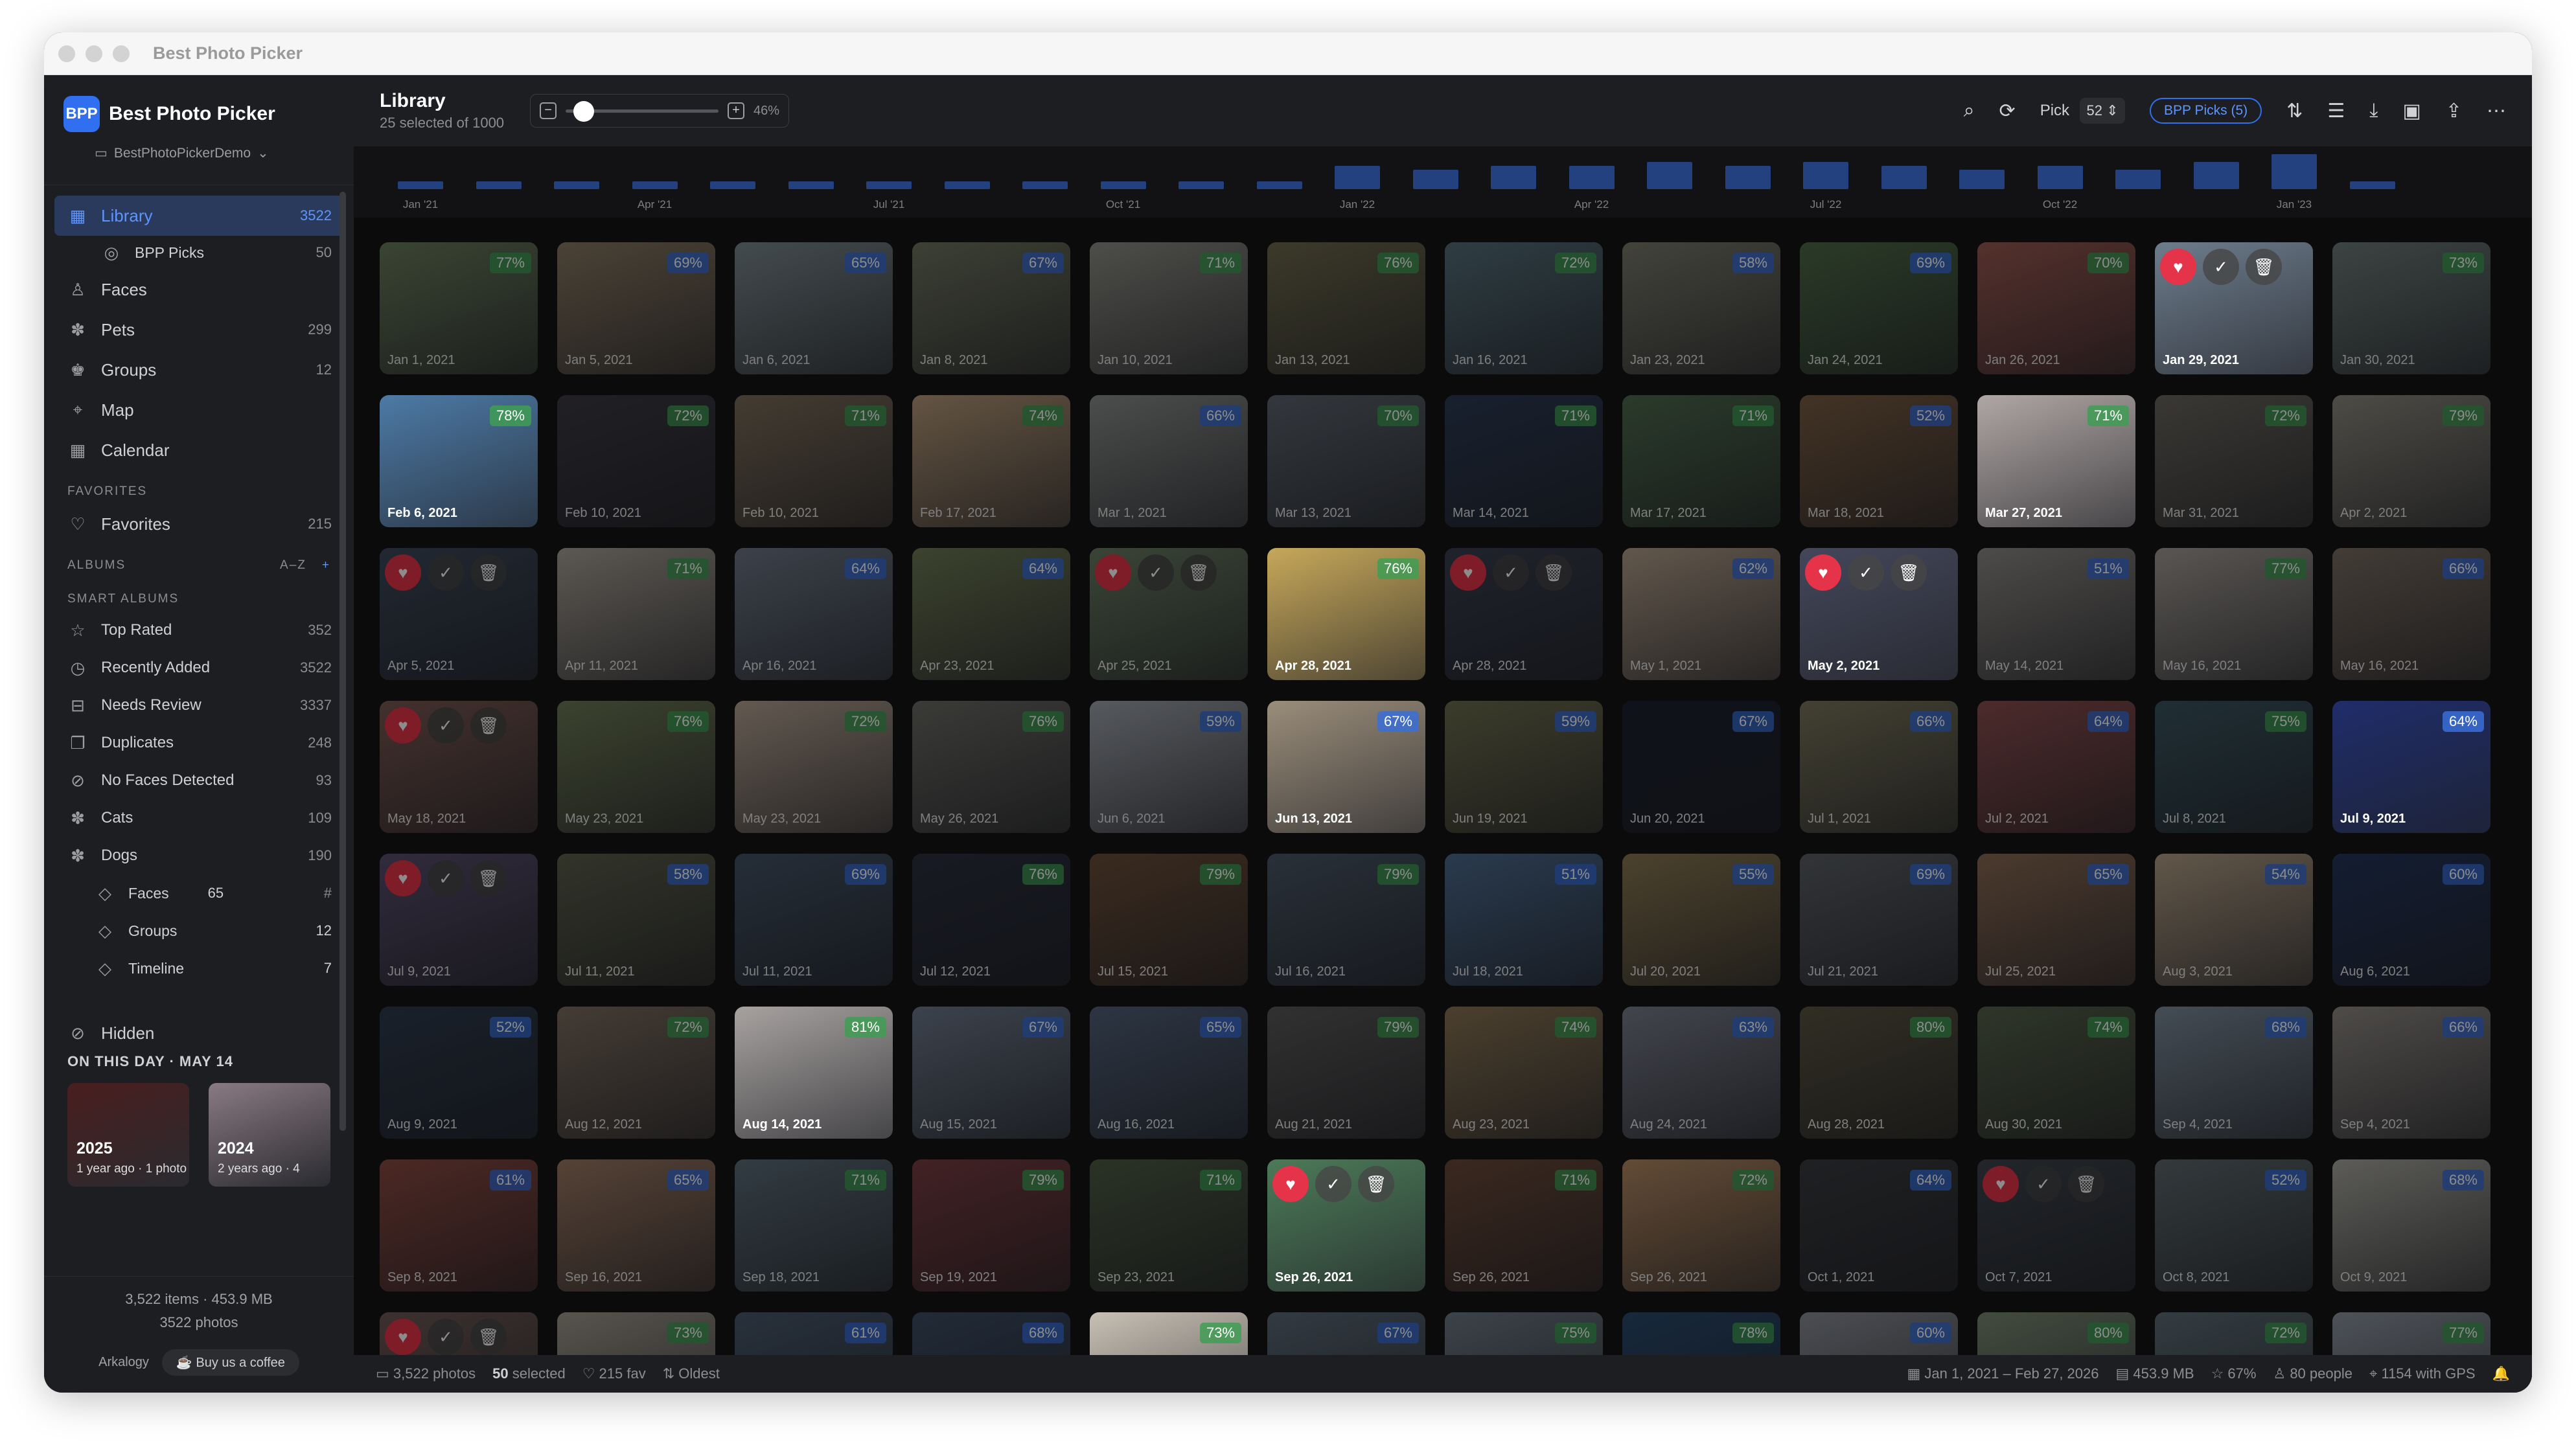  I want to click on photo-tile: 72% Mar 31, 2021, so click(2234, 461).